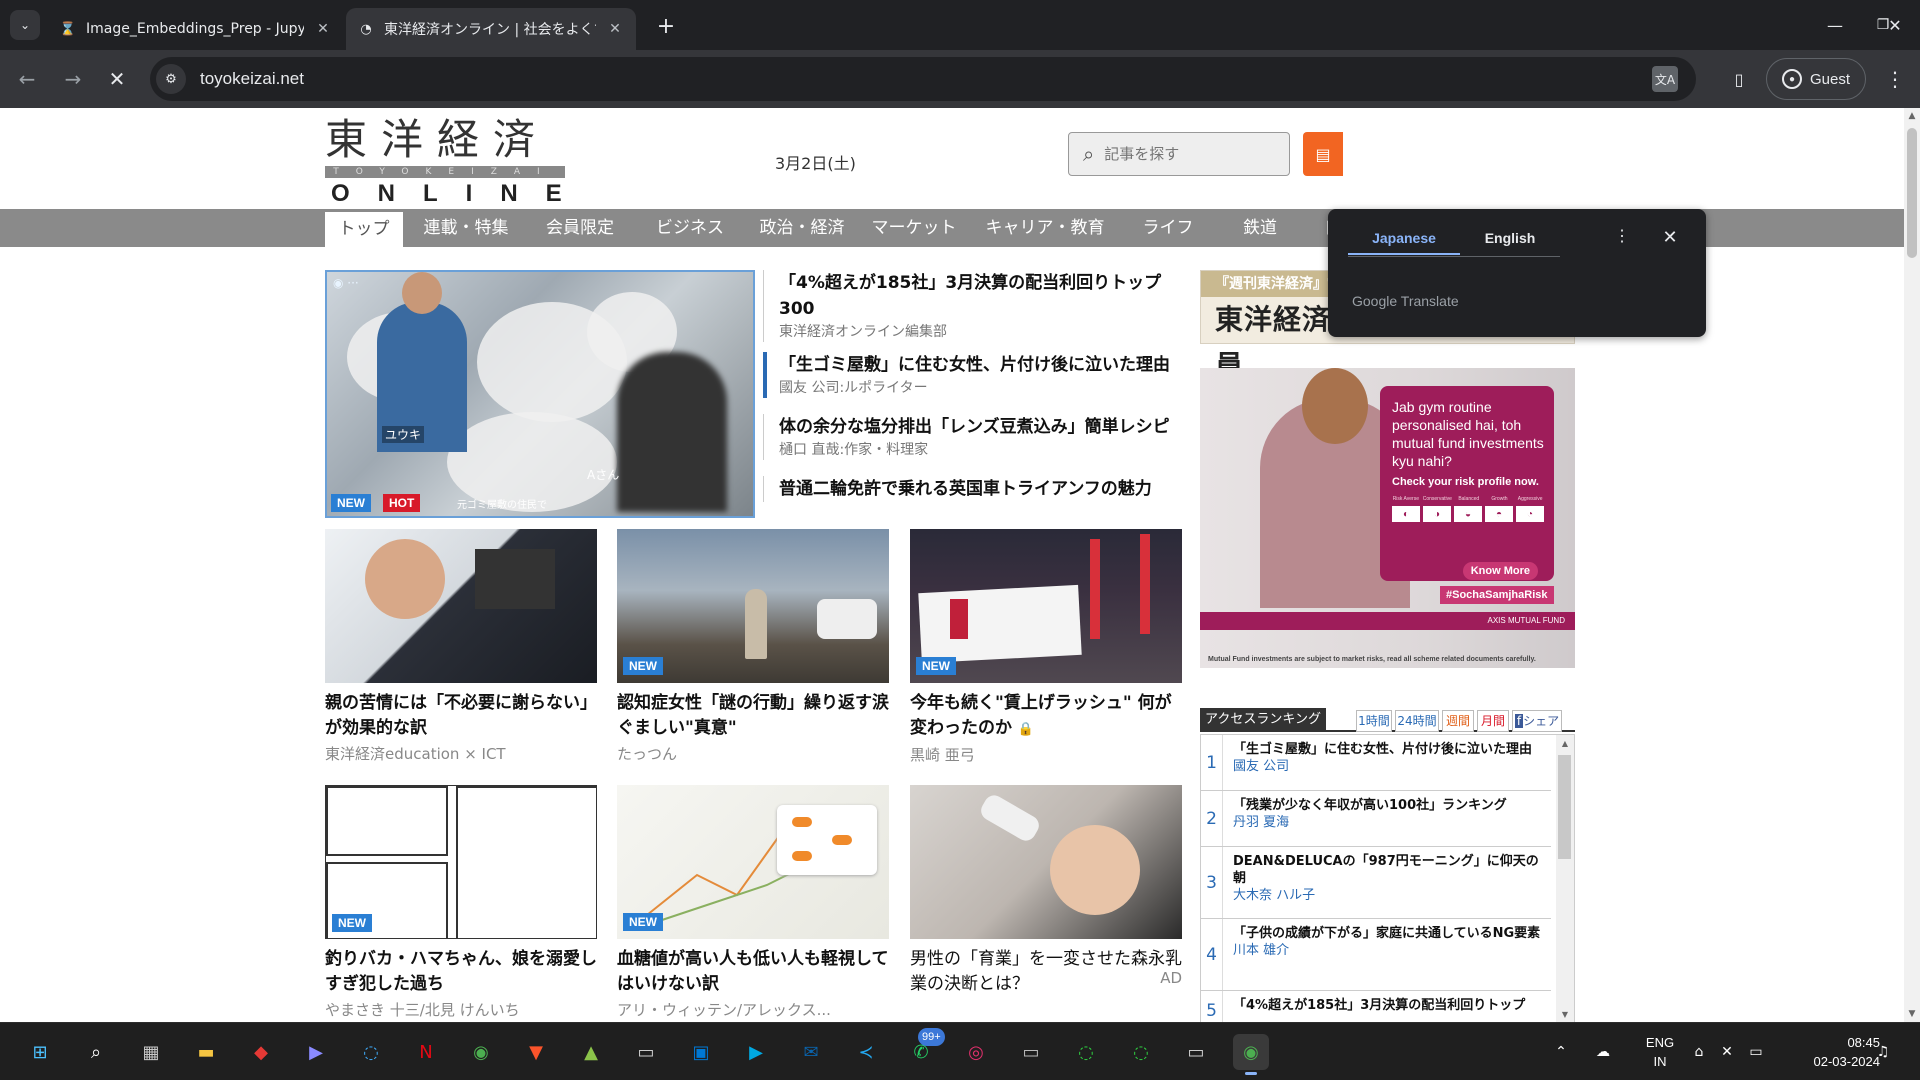  I want to click on brave-icon: ▼, so click(536, 1052).